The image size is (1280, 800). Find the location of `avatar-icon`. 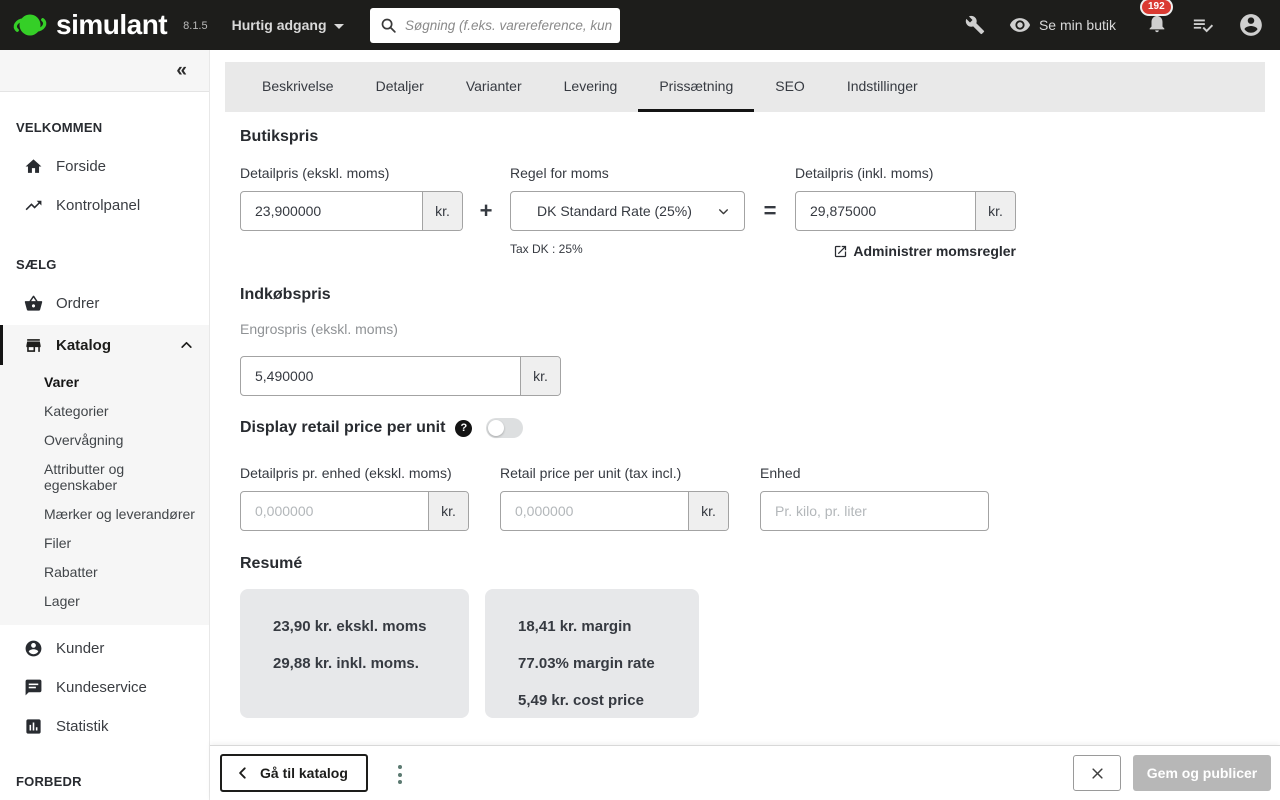

avatar-icon is located at coordinates (1251, 25).